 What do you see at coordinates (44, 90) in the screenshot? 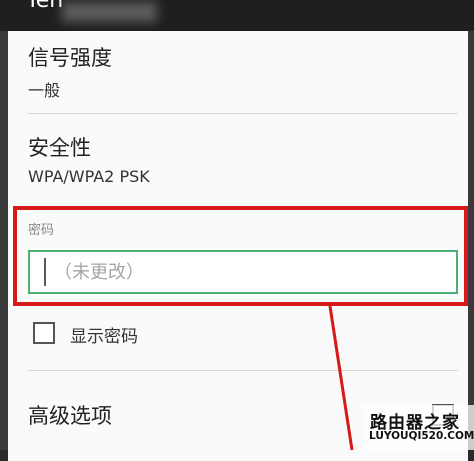
I see `signal-strength-value: 一般` at bounding box center [44, 90].